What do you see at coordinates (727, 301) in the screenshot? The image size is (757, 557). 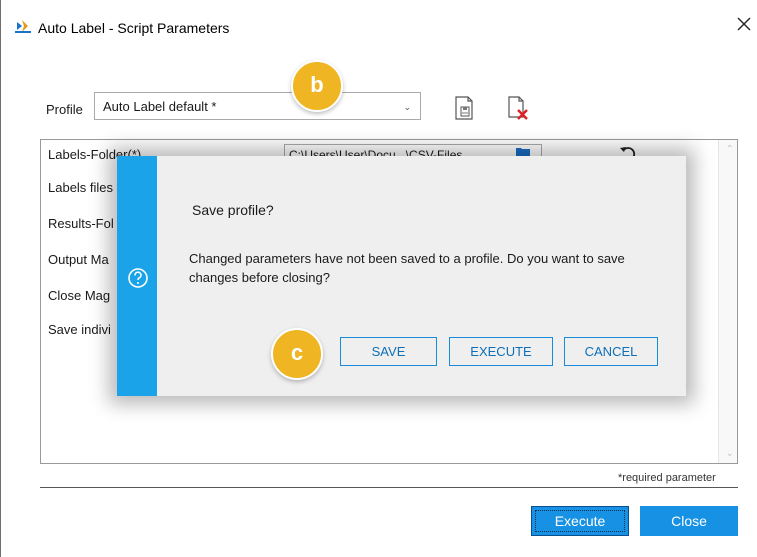 I see `vertical-scrollbar: ⌃ ⌄` at bounding box center [727, 301].